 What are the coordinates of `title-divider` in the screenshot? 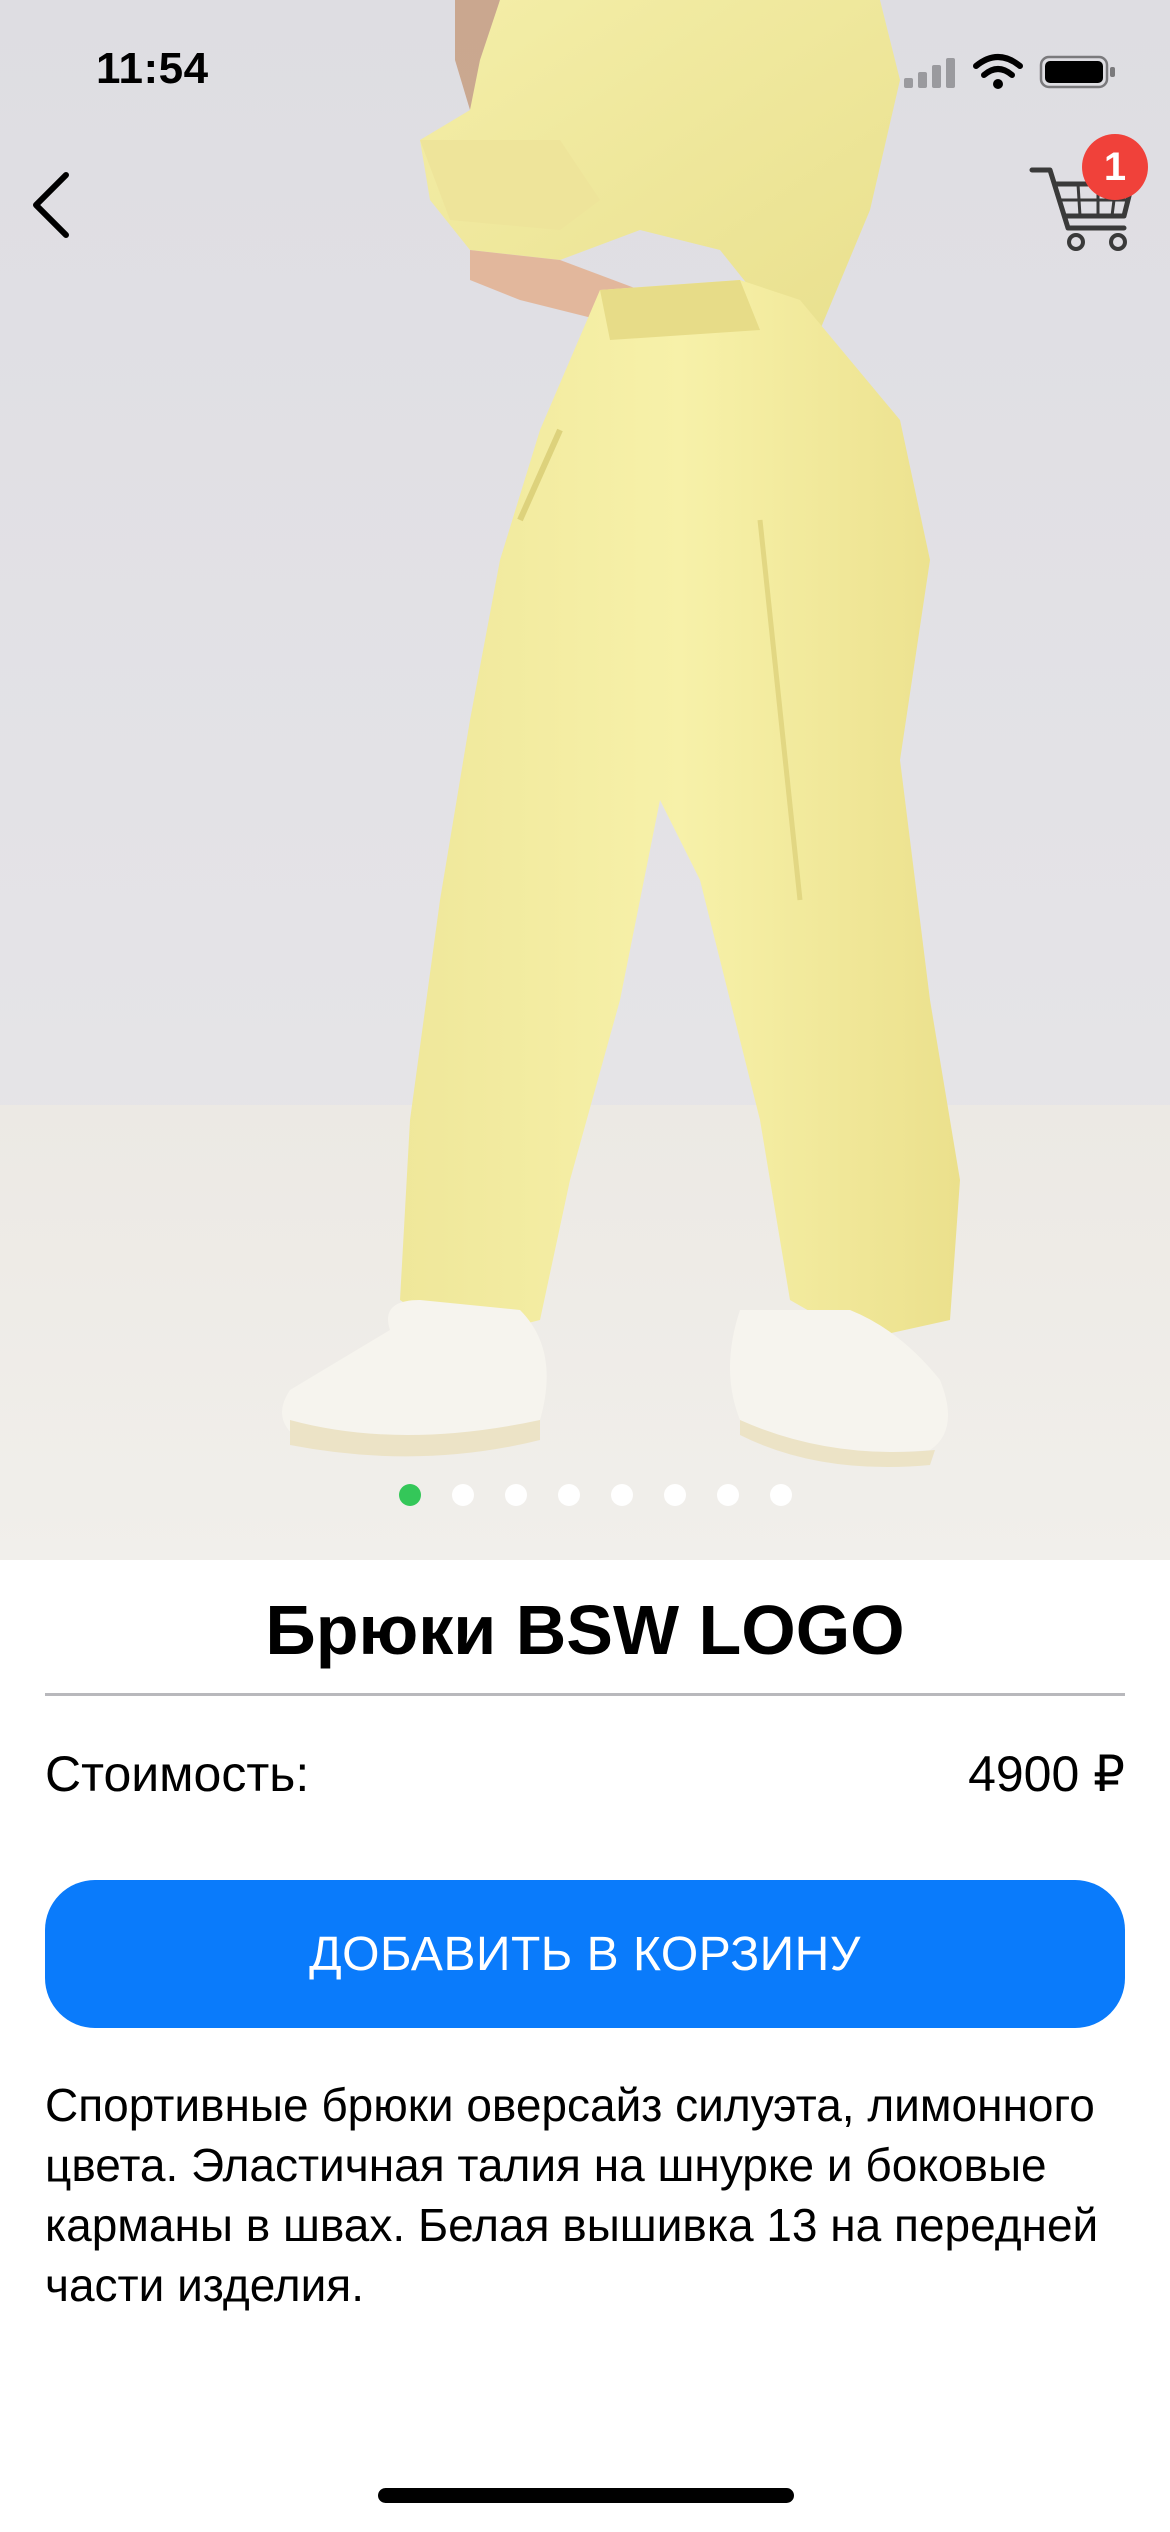 It's located at (585, 1694).